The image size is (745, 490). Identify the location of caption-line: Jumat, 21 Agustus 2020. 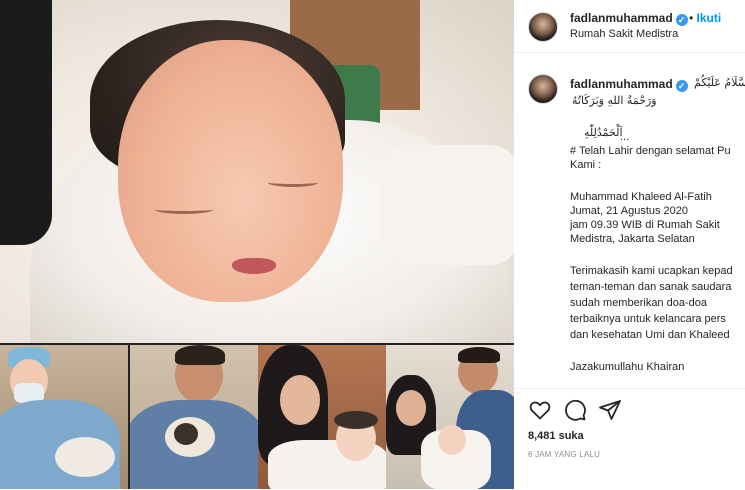
(629, 211).